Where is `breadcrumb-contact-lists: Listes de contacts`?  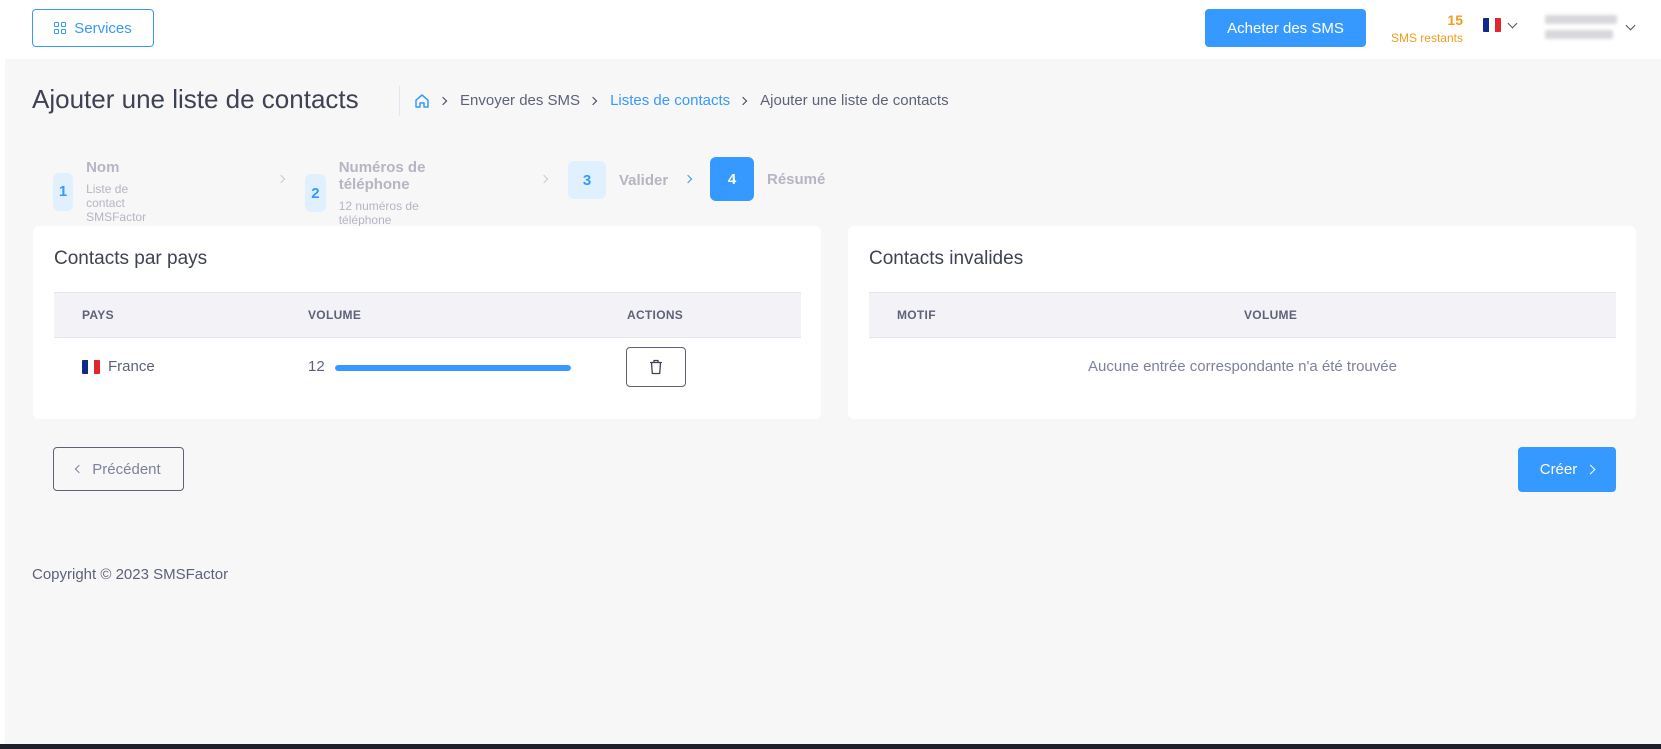 breadcrumb-contact-lists: Listes de contacts is located at coordinates (670, 100).